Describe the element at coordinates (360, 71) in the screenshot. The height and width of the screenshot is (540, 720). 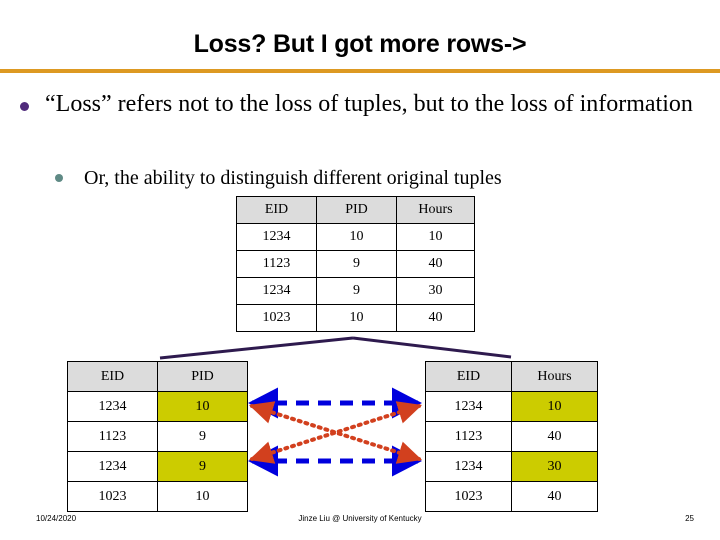
I see `title-divider` at that location.